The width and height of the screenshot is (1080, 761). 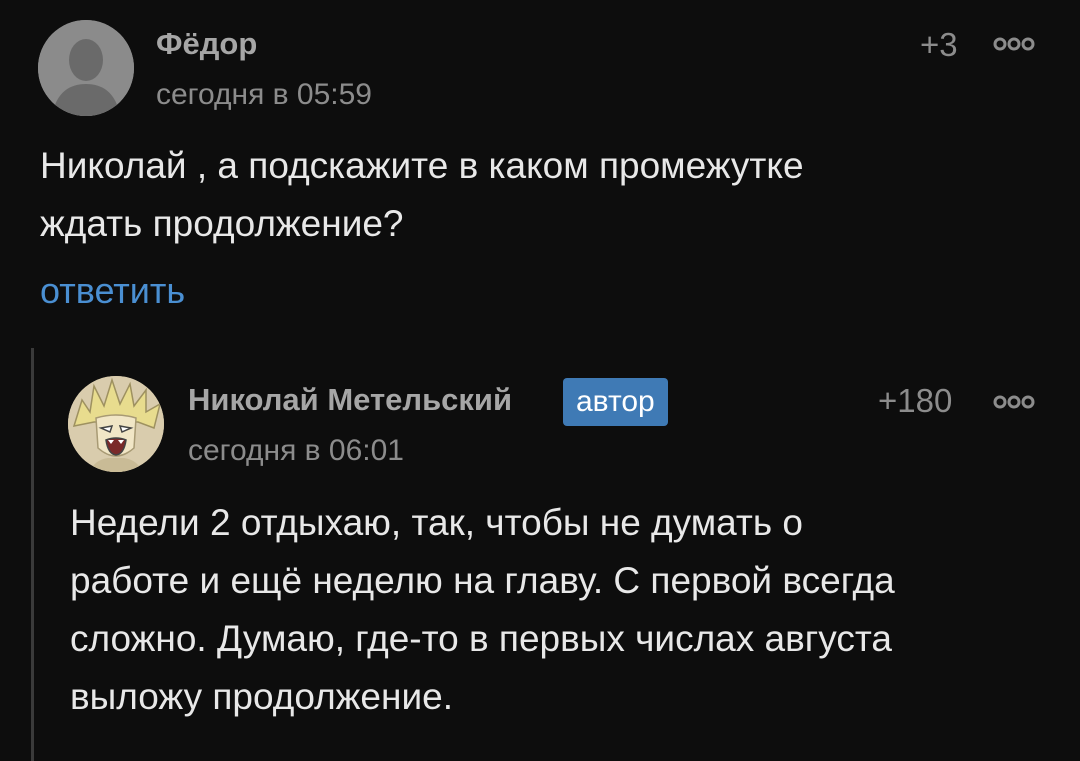 I want to click on comment-text-line: Недели 2 отдыхаю, так, чтобы не думать о, so click(x=437, y=522).